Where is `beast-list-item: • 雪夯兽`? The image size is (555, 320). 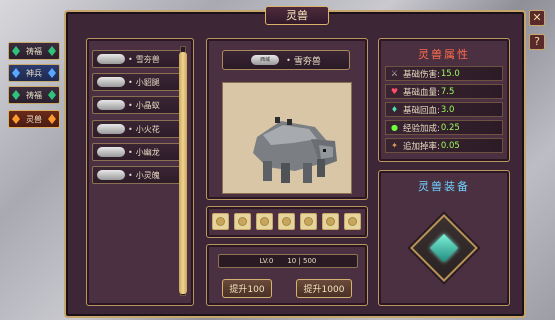
beast-list-item: • 雪夯兽 is located at coordinates (138, 59).